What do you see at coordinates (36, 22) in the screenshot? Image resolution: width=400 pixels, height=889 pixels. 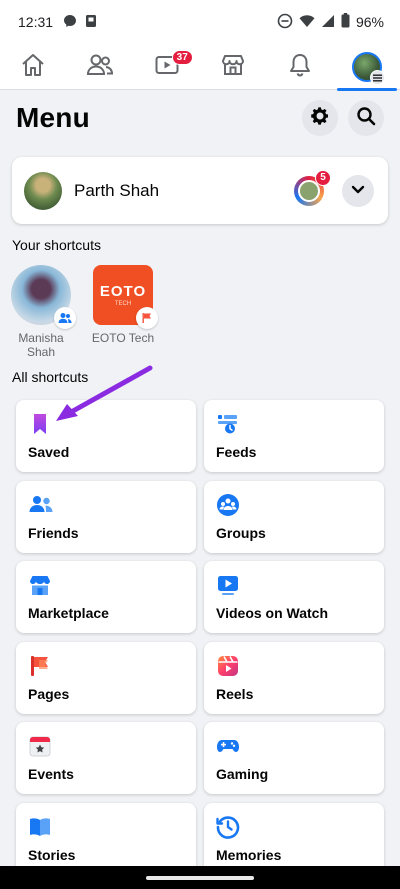 I see `status-time: 12:31` at bounding box center [36, 22].